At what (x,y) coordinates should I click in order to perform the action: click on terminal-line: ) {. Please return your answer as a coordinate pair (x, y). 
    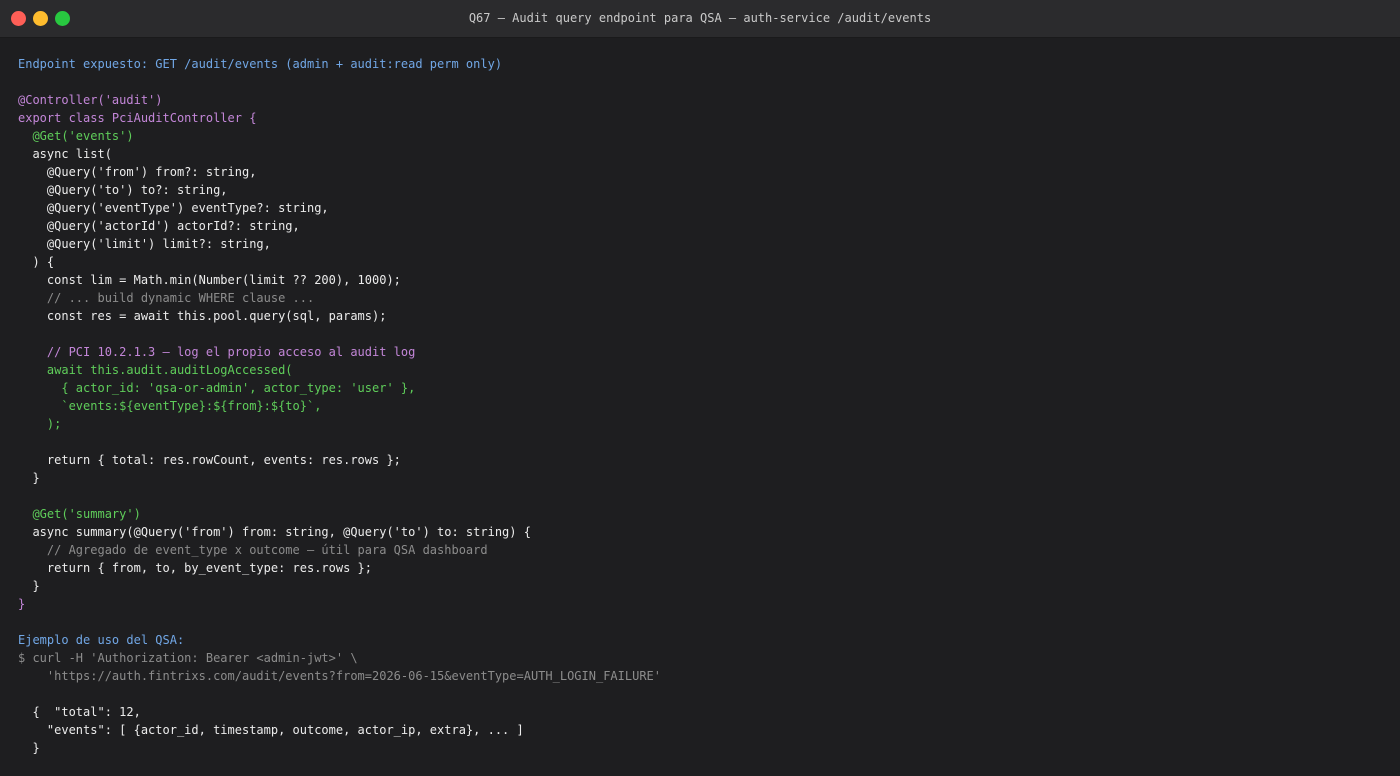
    Looking at the image, I should click on (36, 262).